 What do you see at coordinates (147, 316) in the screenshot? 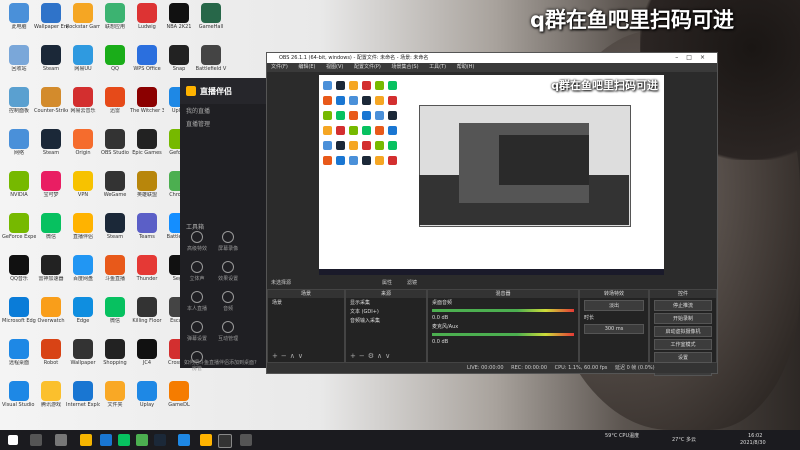
I see `desktop-icon: Killing Floor` at bounding box center [147, 316].